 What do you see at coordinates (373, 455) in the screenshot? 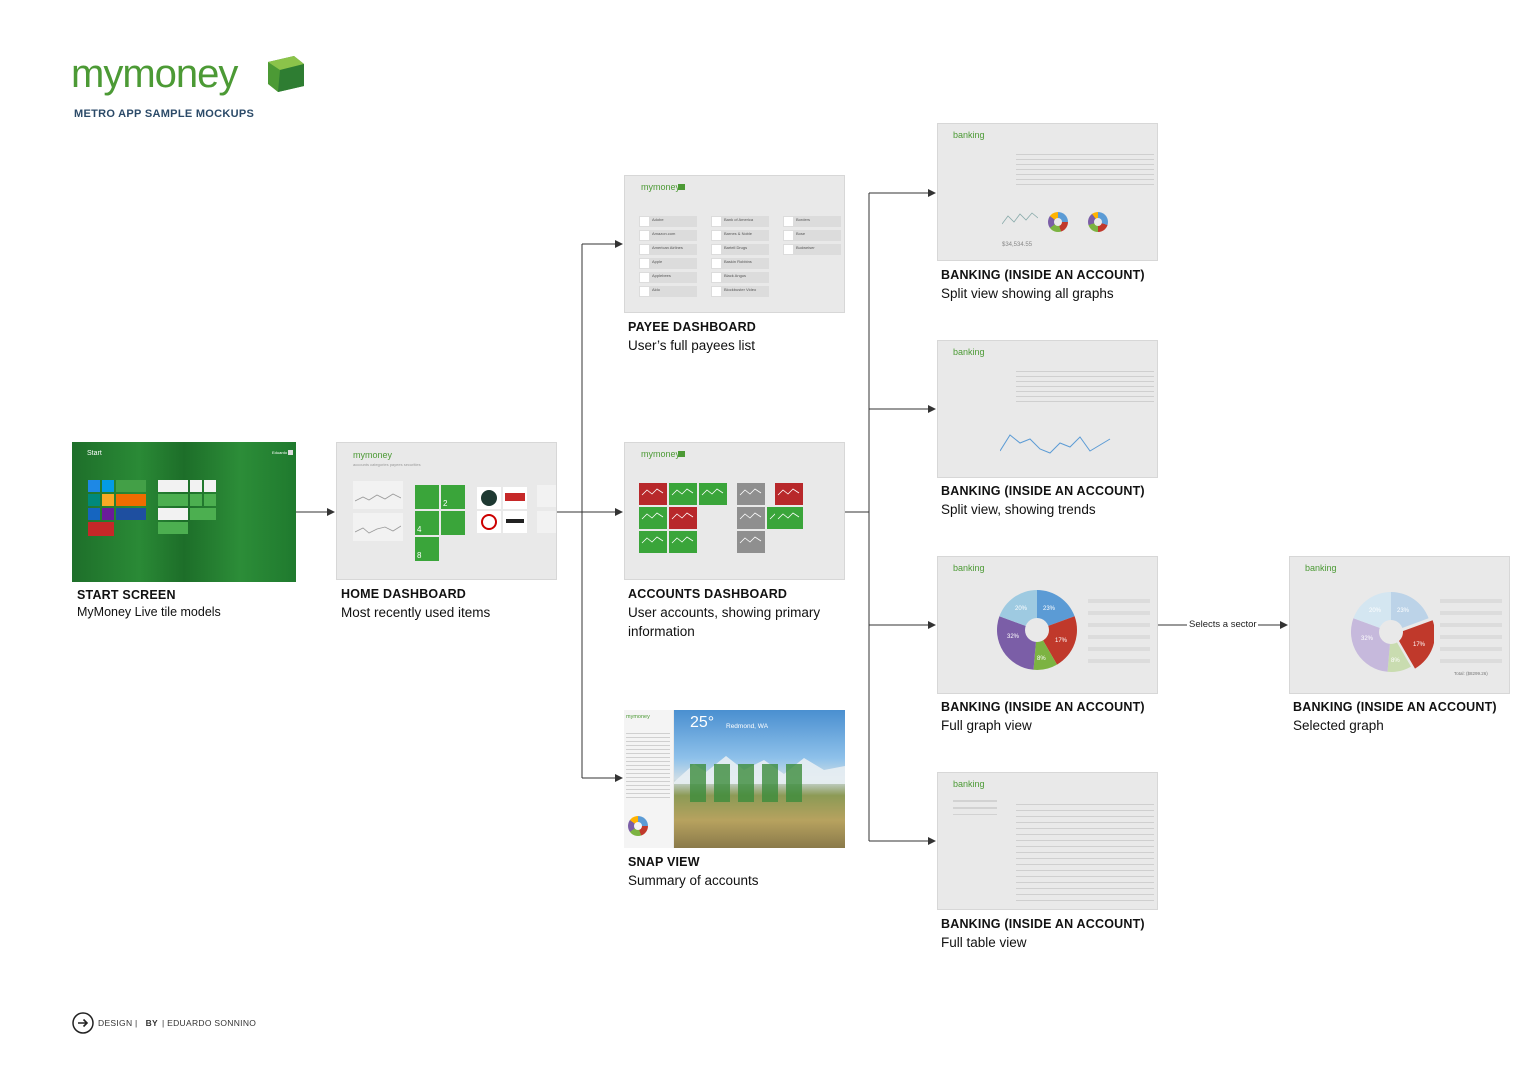
I see `home-app-title: mymoney` at bounding box center [373, 455].